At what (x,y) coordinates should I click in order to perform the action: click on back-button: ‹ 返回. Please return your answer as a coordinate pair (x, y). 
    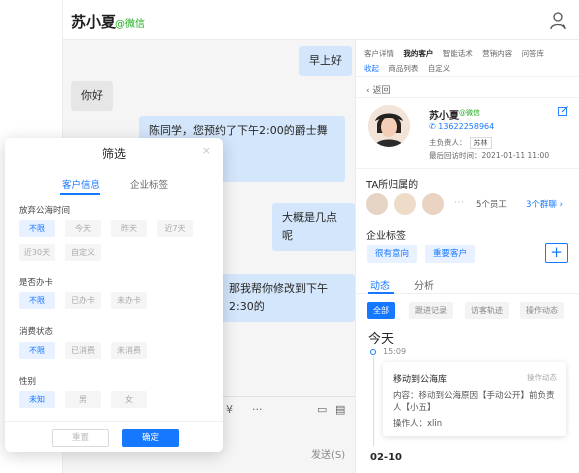
    Looking at the image, I should click on (378, 89).